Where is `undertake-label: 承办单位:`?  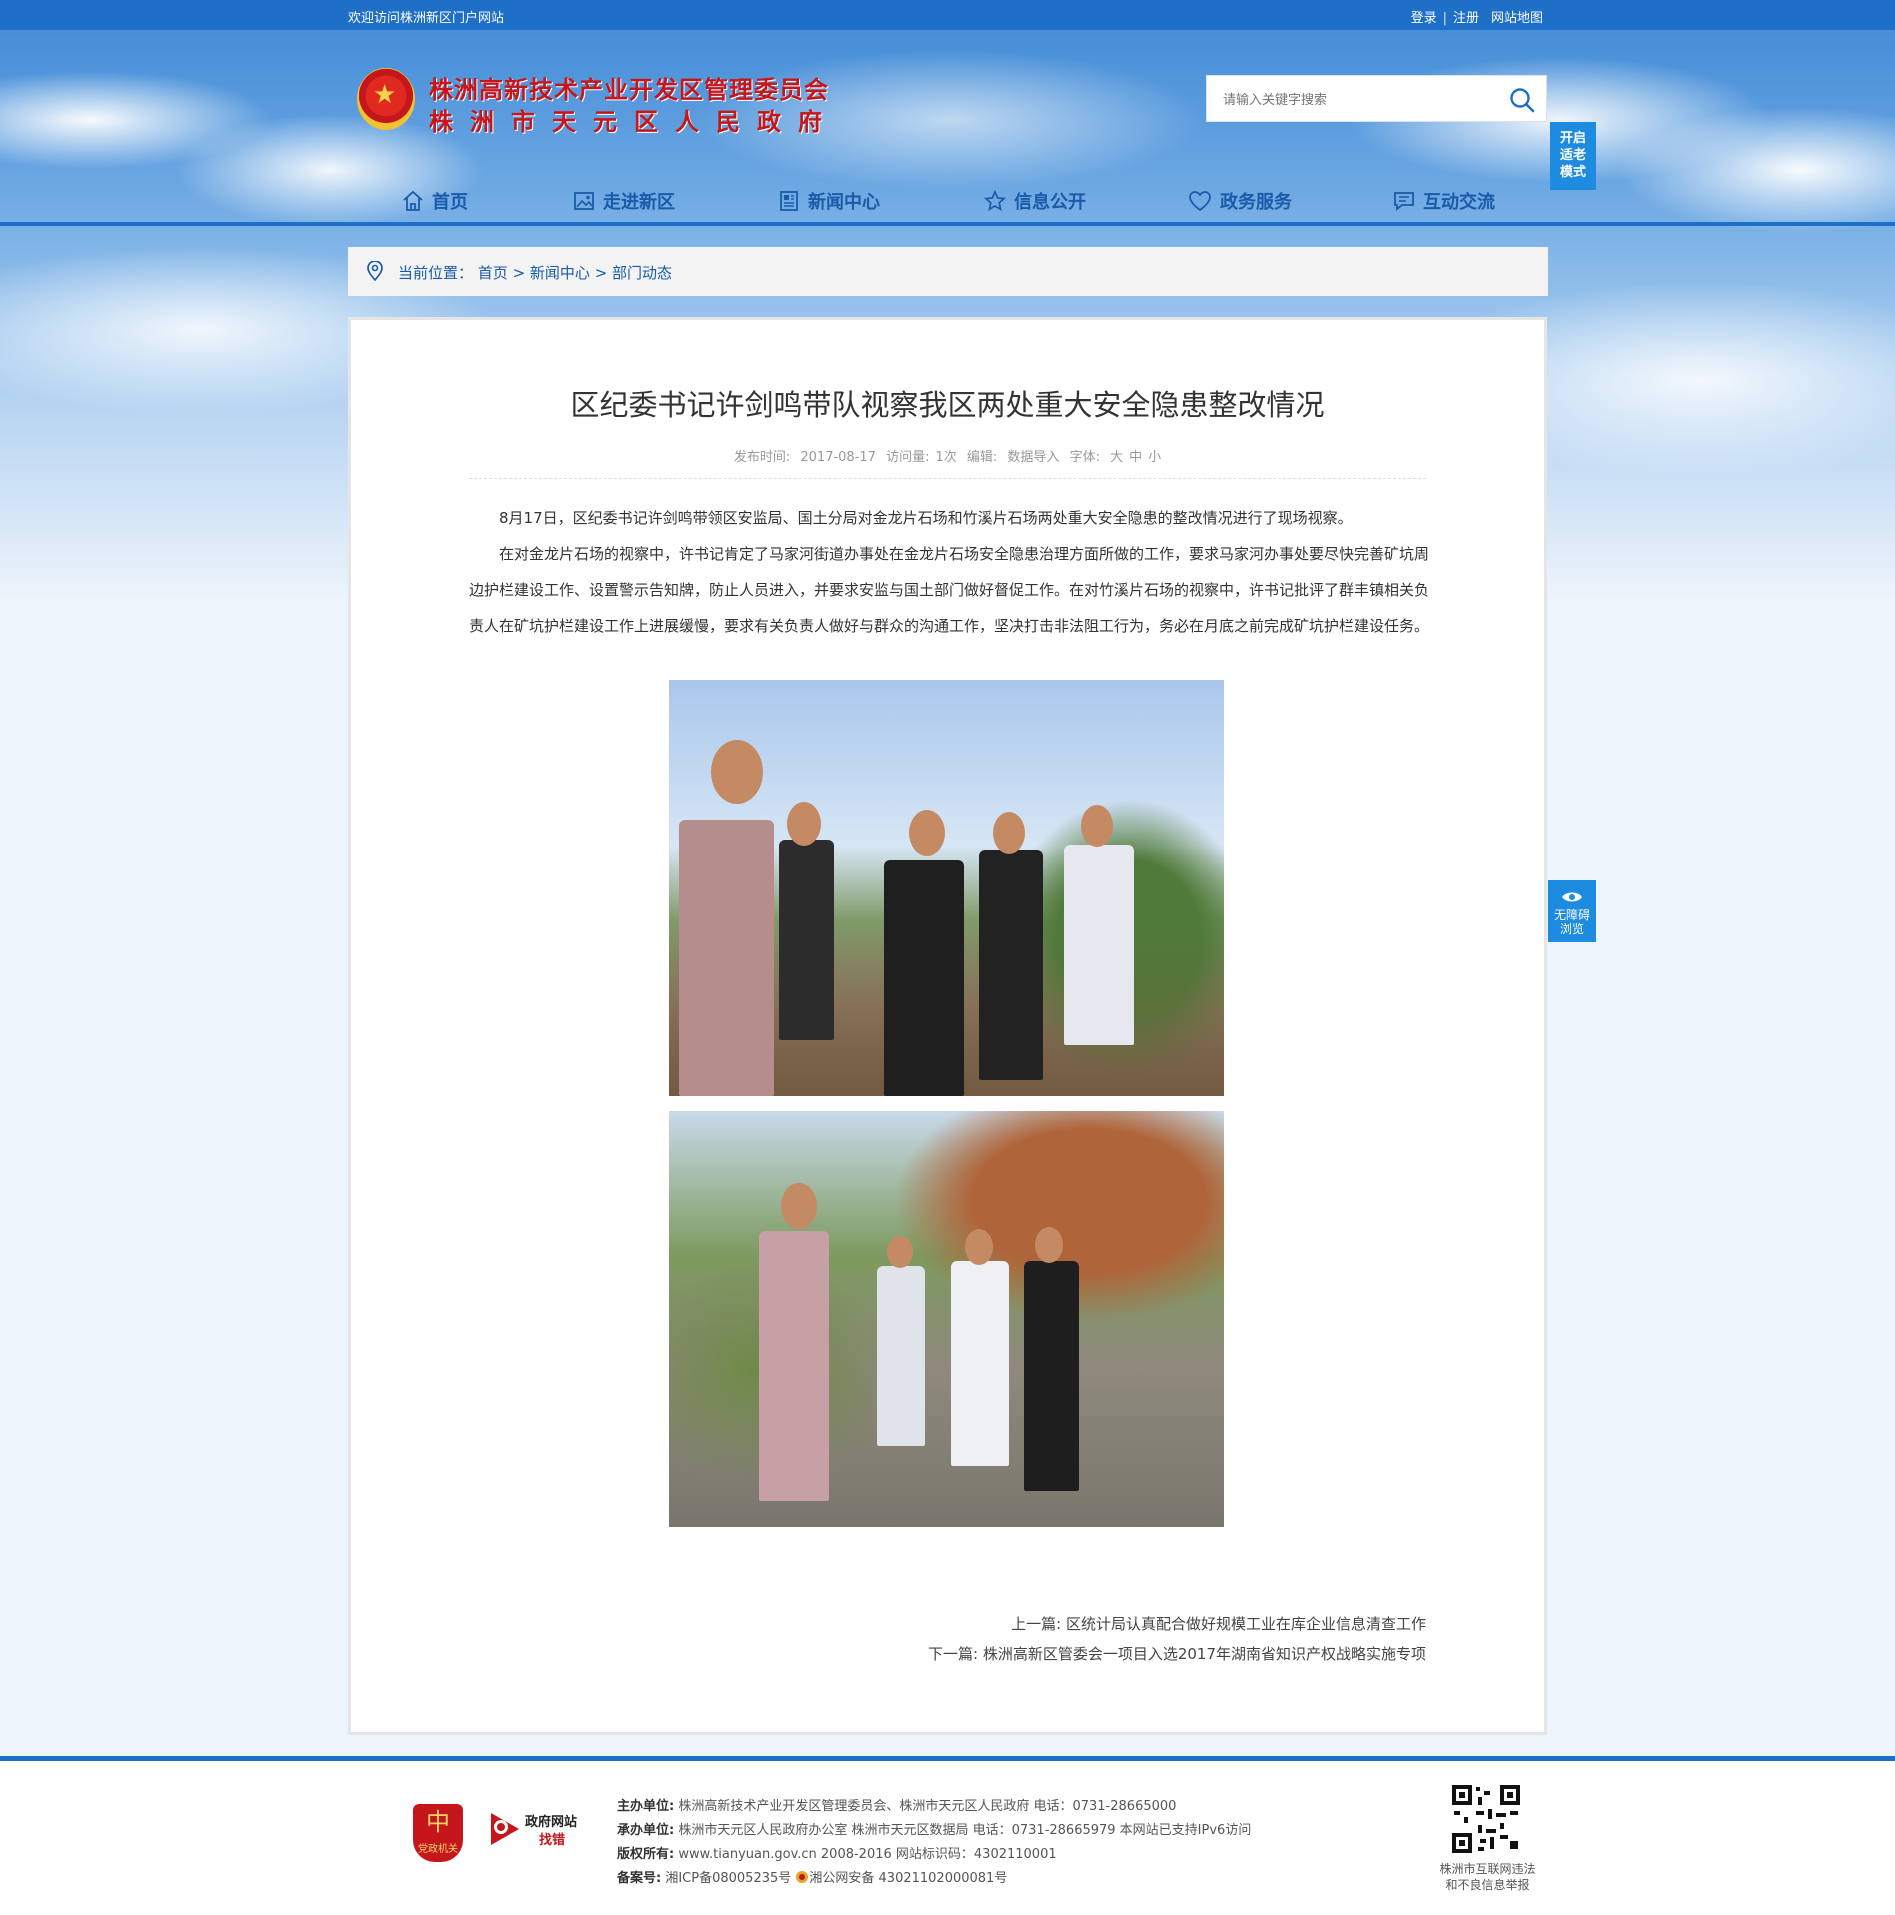
undertake-label: 承办单位: is located at coordinates (646, 1830).